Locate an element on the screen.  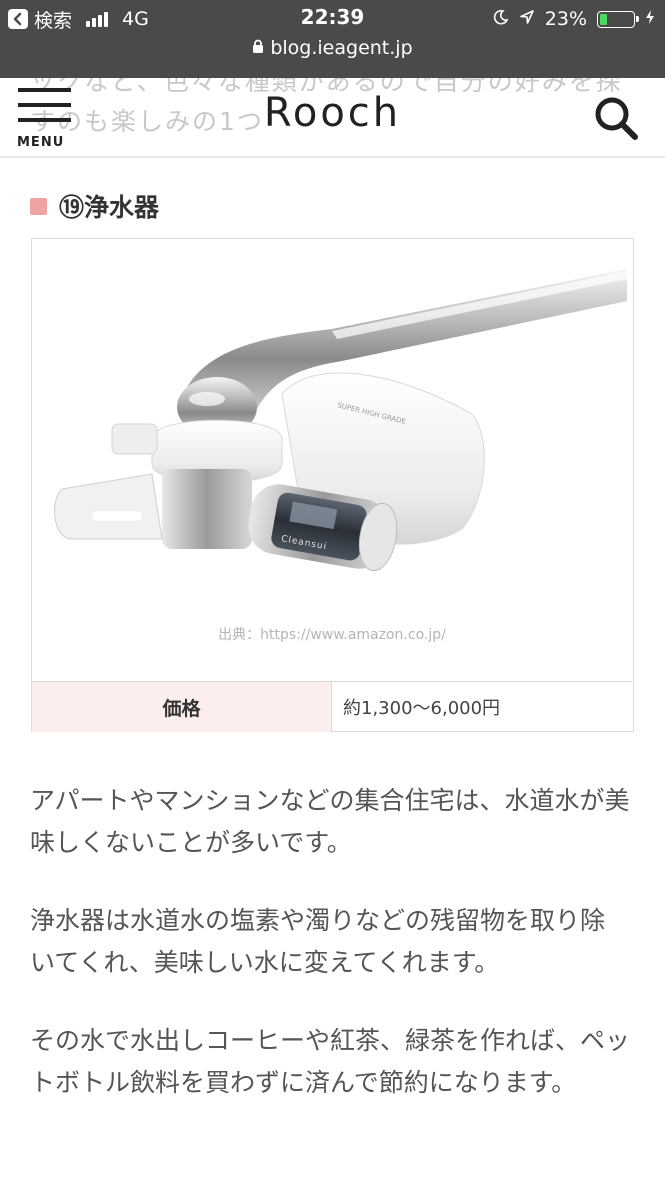
charging-bolt-icon is located at coordinates (650, 19).